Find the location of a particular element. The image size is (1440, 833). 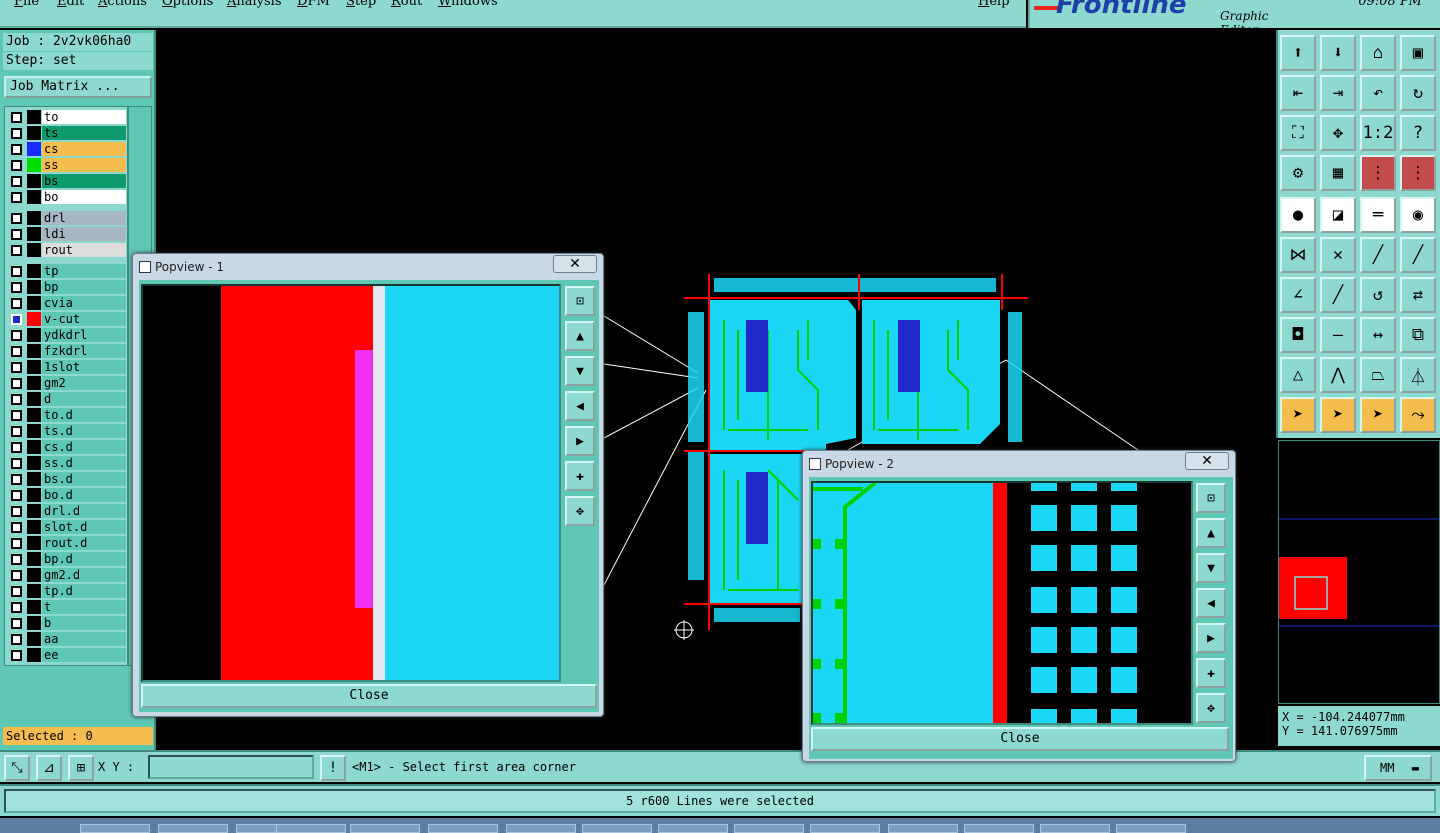

menu-windows: Windows is located at coordinates (468, 4).